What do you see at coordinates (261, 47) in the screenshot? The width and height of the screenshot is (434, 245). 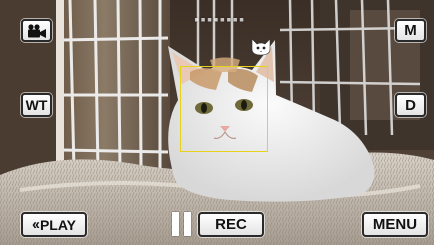 I see `cat-face-icon` at bounding box center [261, 47].